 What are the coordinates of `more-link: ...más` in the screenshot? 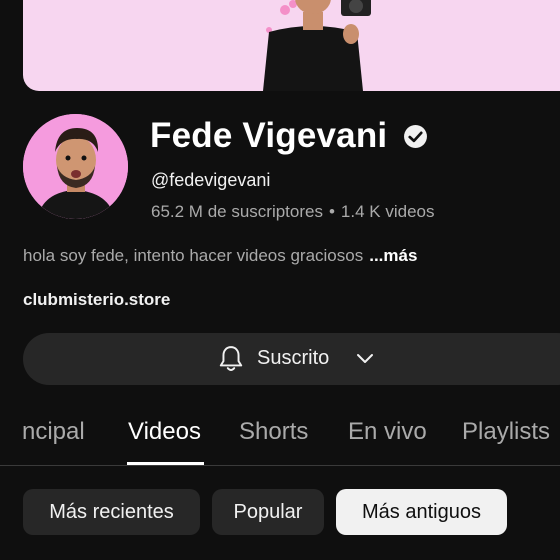 It's located at (393, 255).